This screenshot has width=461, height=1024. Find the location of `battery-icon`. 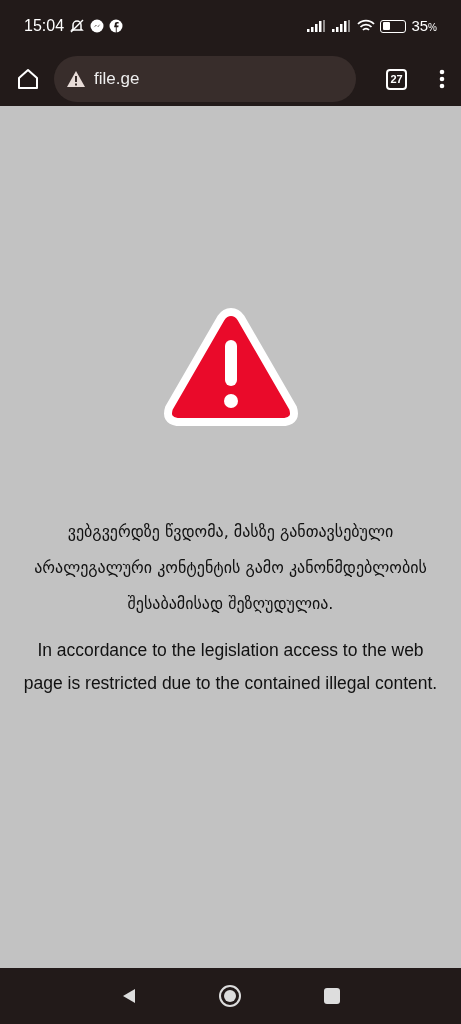

battery-icon is located at coordinates (393, 26).